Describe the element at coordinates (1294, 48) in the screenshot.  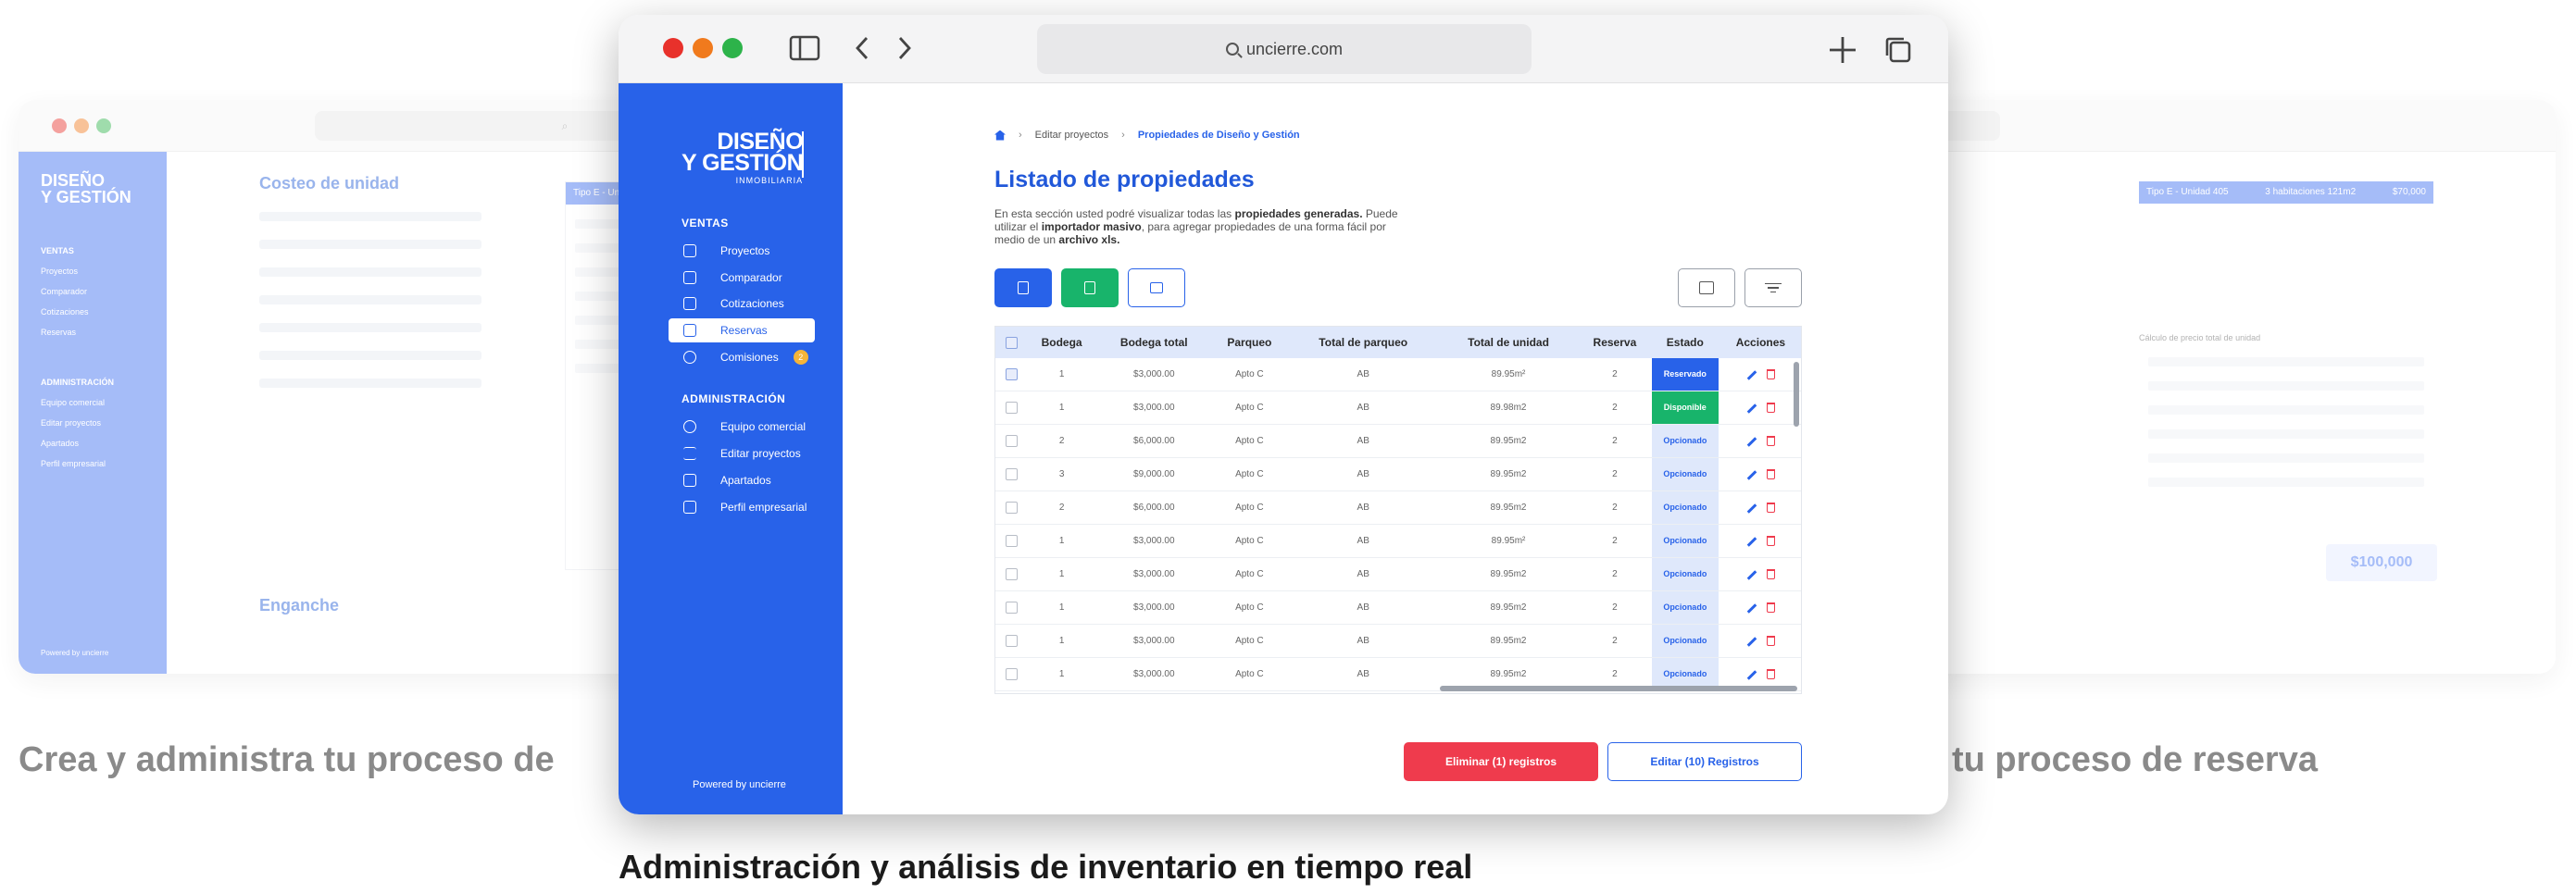
I see `address-url: uncierre.com` at that location.